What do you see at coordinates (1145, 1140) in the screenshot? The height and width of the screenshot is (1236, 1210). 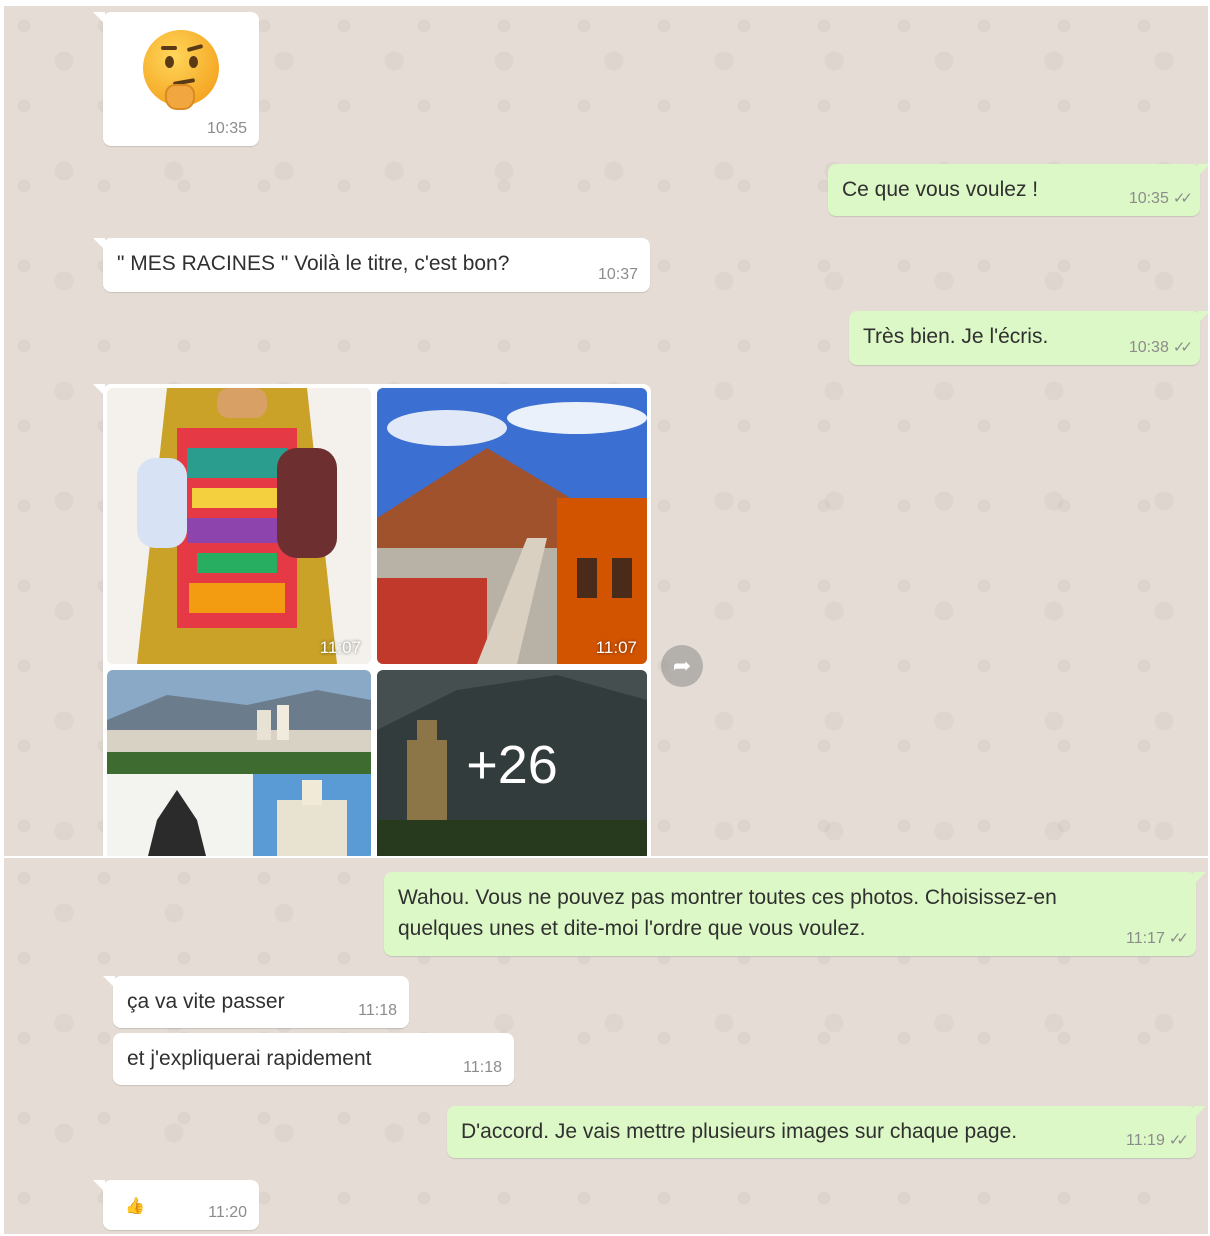 I see `message-time: 11:19` at bounding box center [1145, 1140].